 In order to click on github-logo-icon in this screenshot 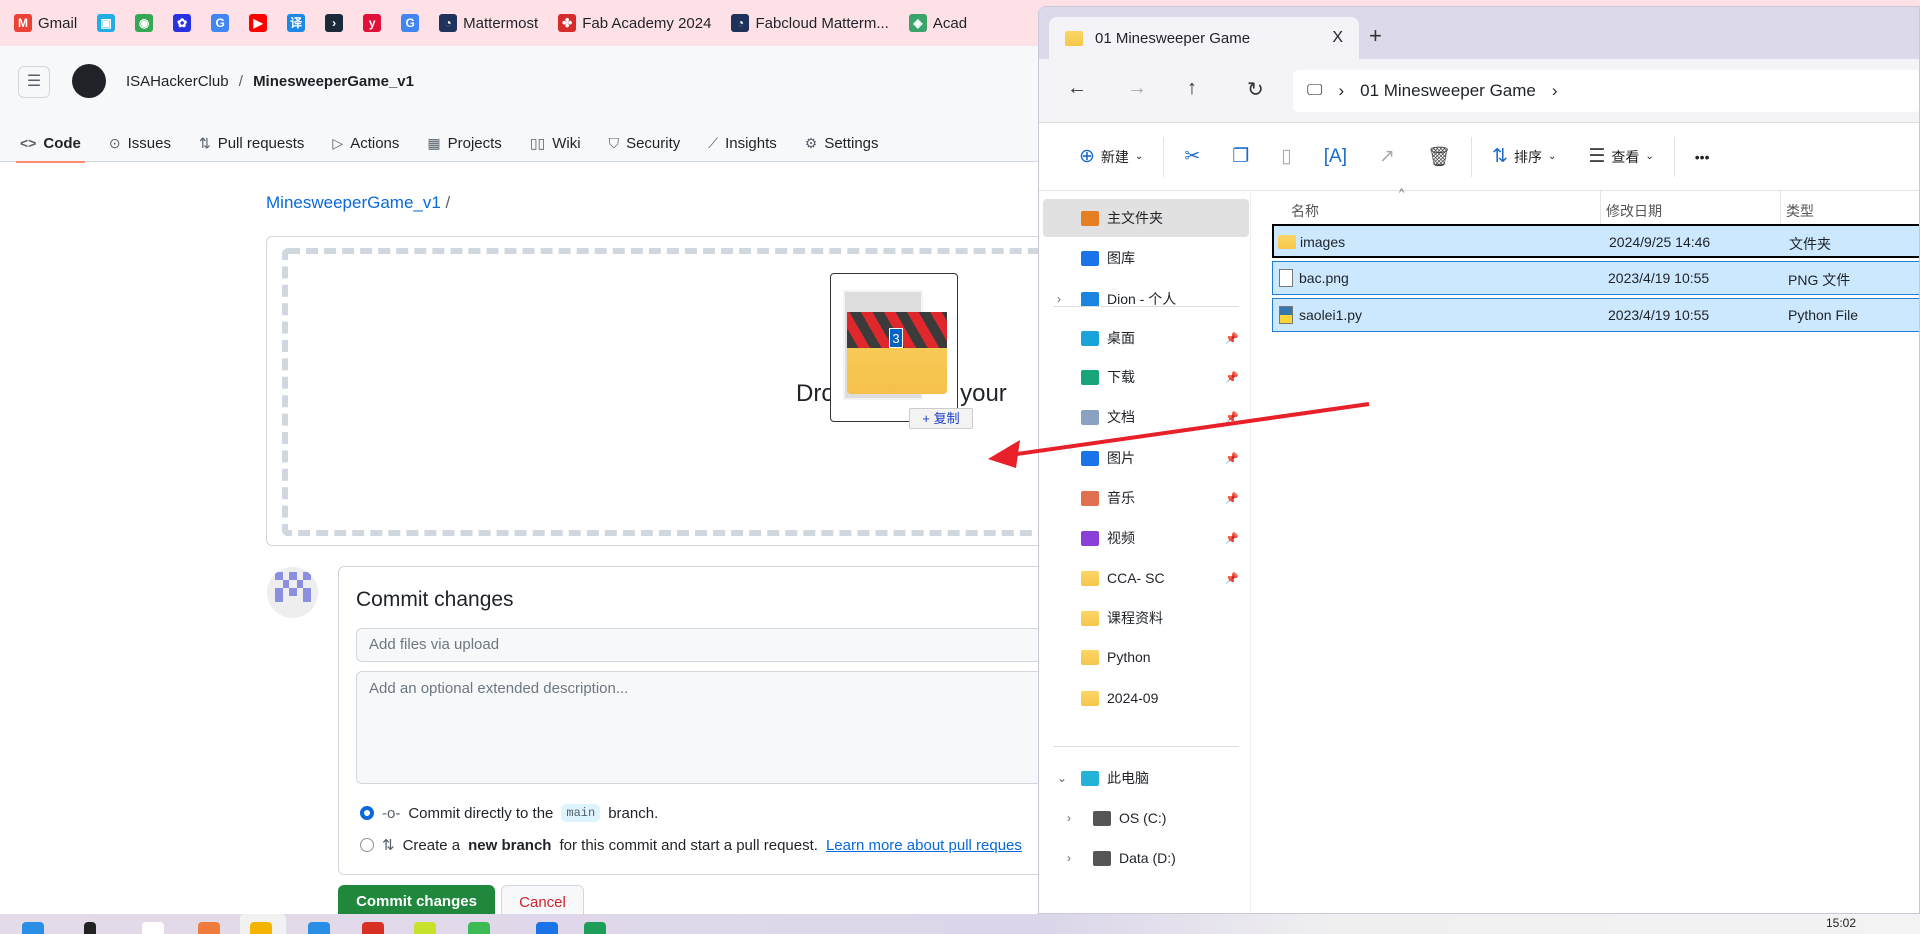, I will do `click(89, 81)`.